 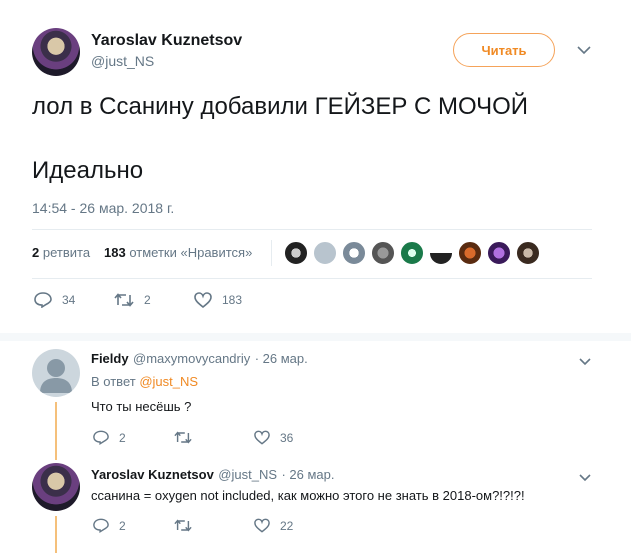 What do you see at coordinates (273, 525) in the screenshot?
I see `like-action: 22` at bounding box center [273, 525].